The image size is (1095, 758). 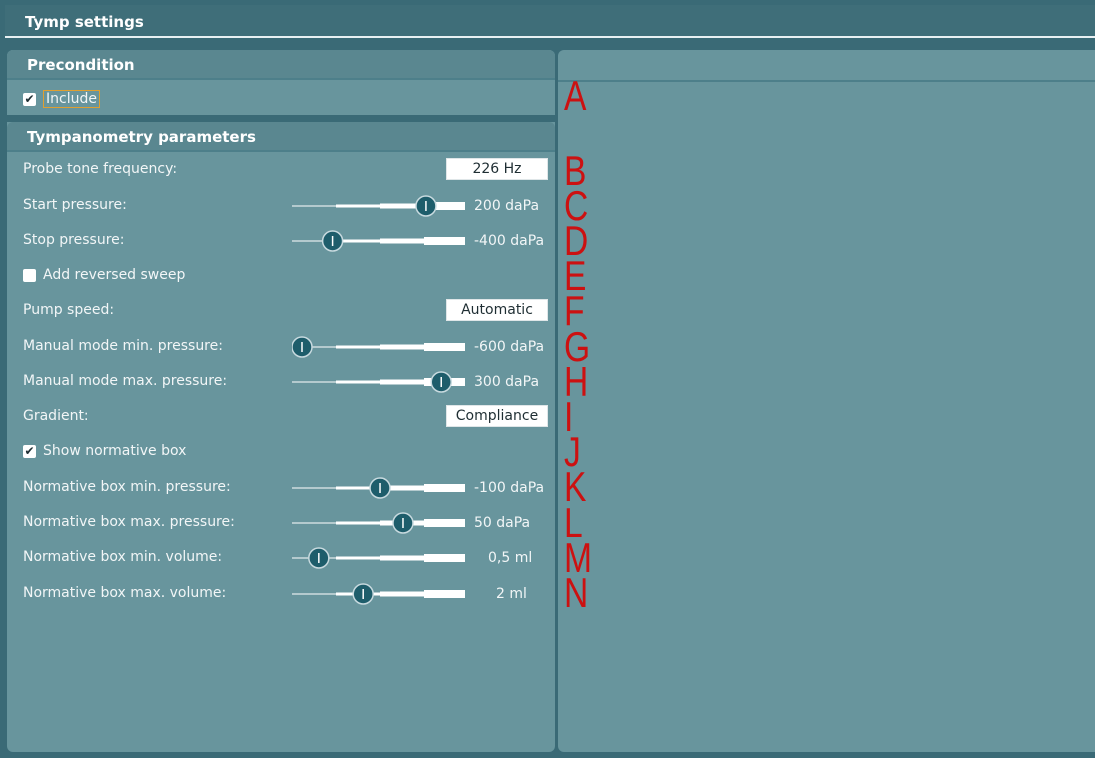 What do you see at coordinates (129, 522) in the screenshot?
I see `norm-max-pressure-label: Normative box max. pressure:` at bounding box center [129, 522].